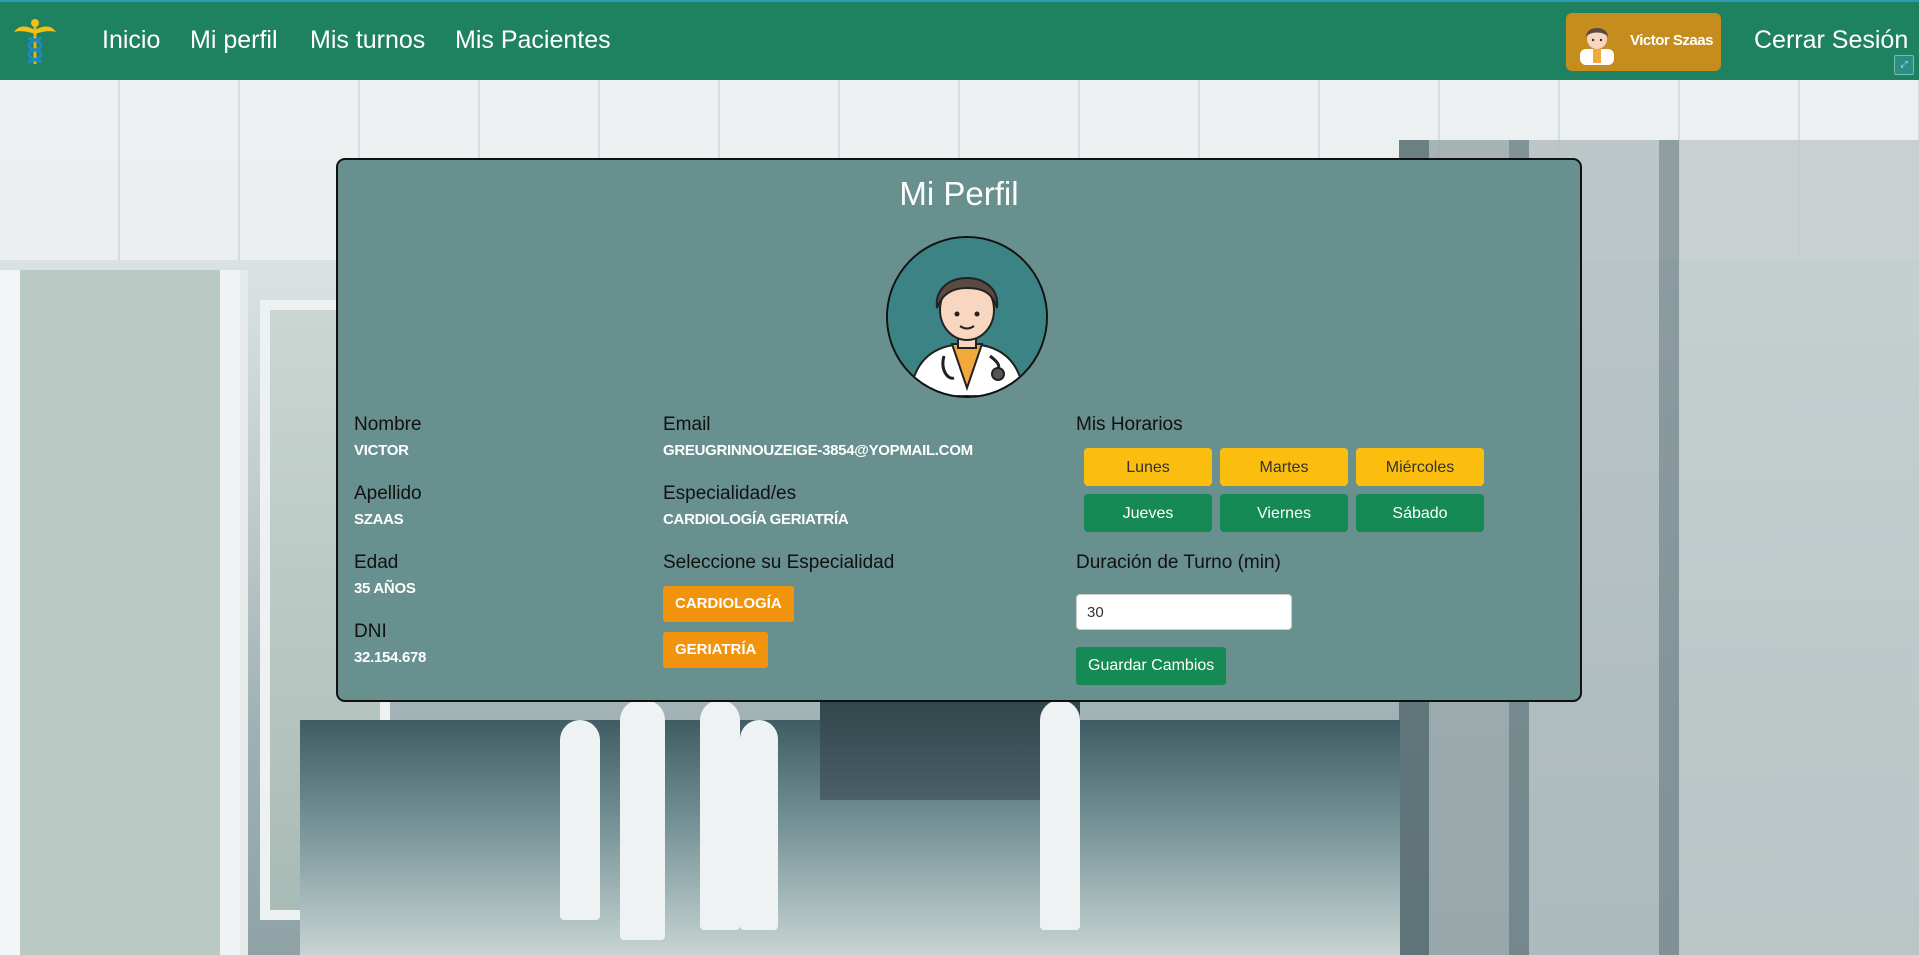 The image size is (1919, 955). What do you see at coordinates (388, 505) in the screenshot?
I see `field-apellido: Apellido SZAAS` at bounding box center [388, 505].